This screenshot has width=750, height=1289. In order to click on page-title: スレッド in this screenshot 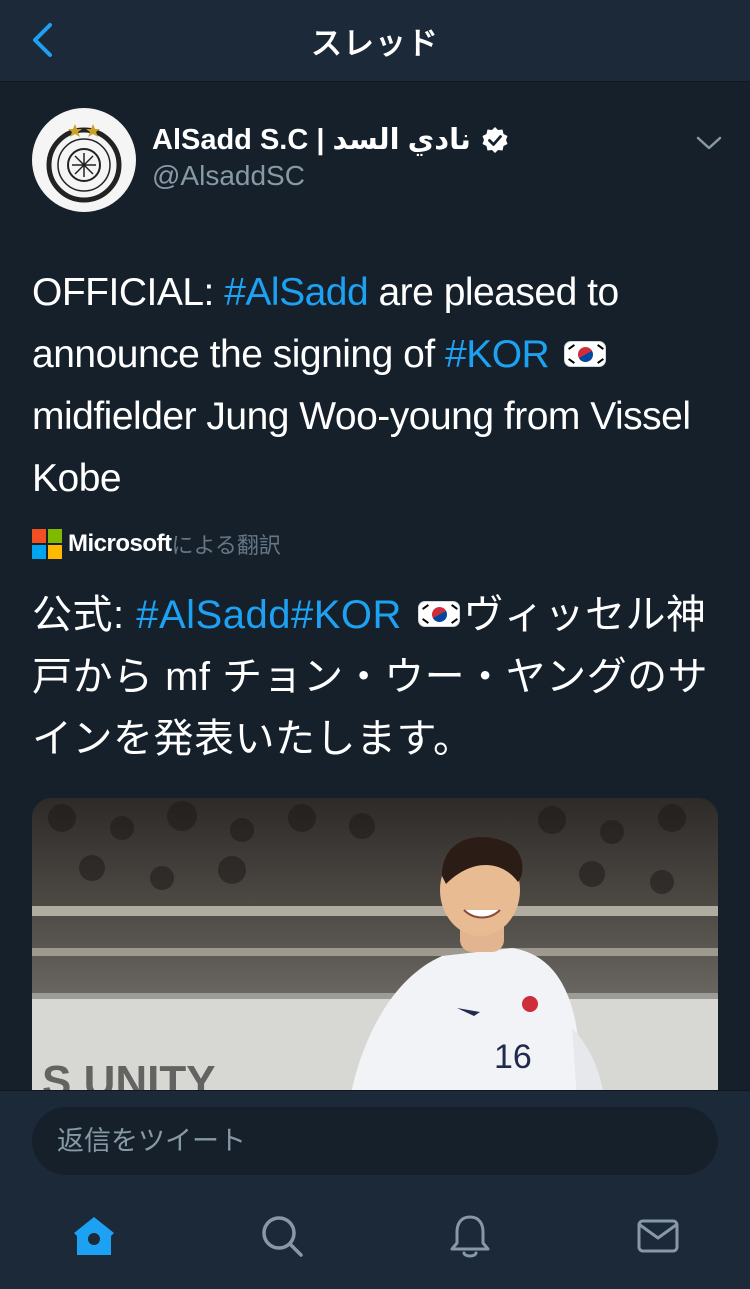, I will do `click(375, 43)`.